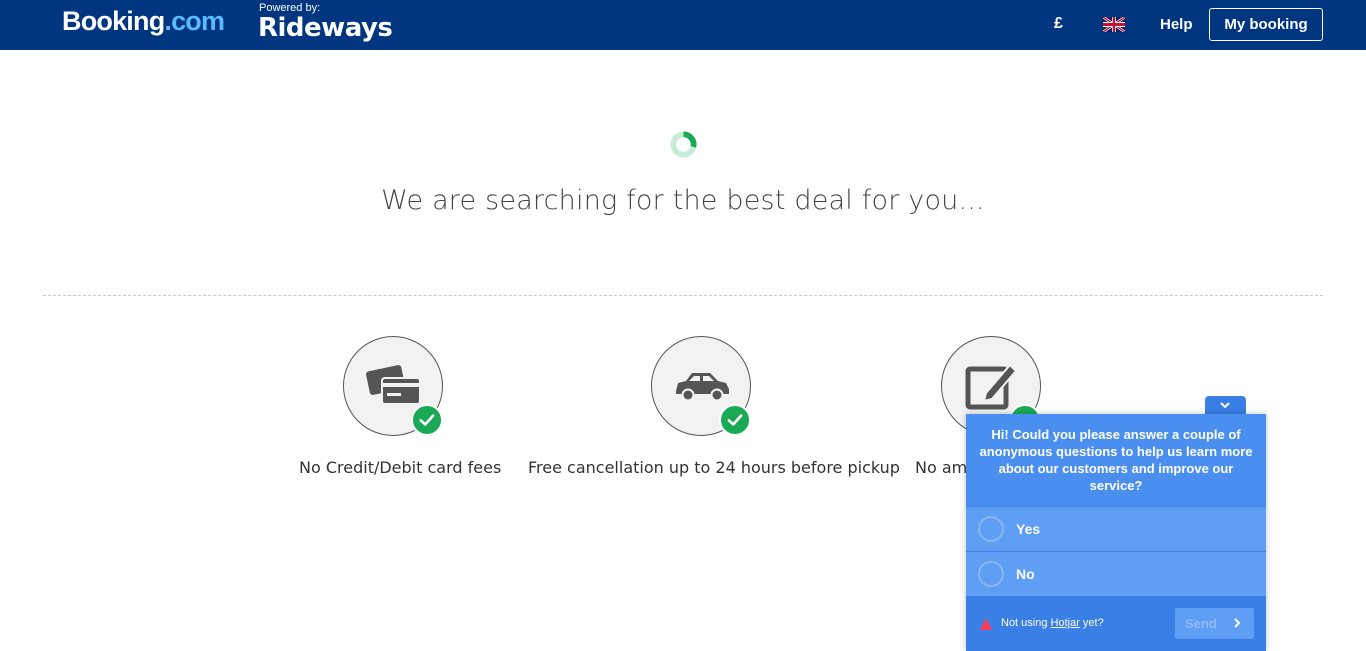  What do you see at coordinates (1025, 574) in the screenshot?
I see `survey-option-label: No` at bounding box center [1025, 574].